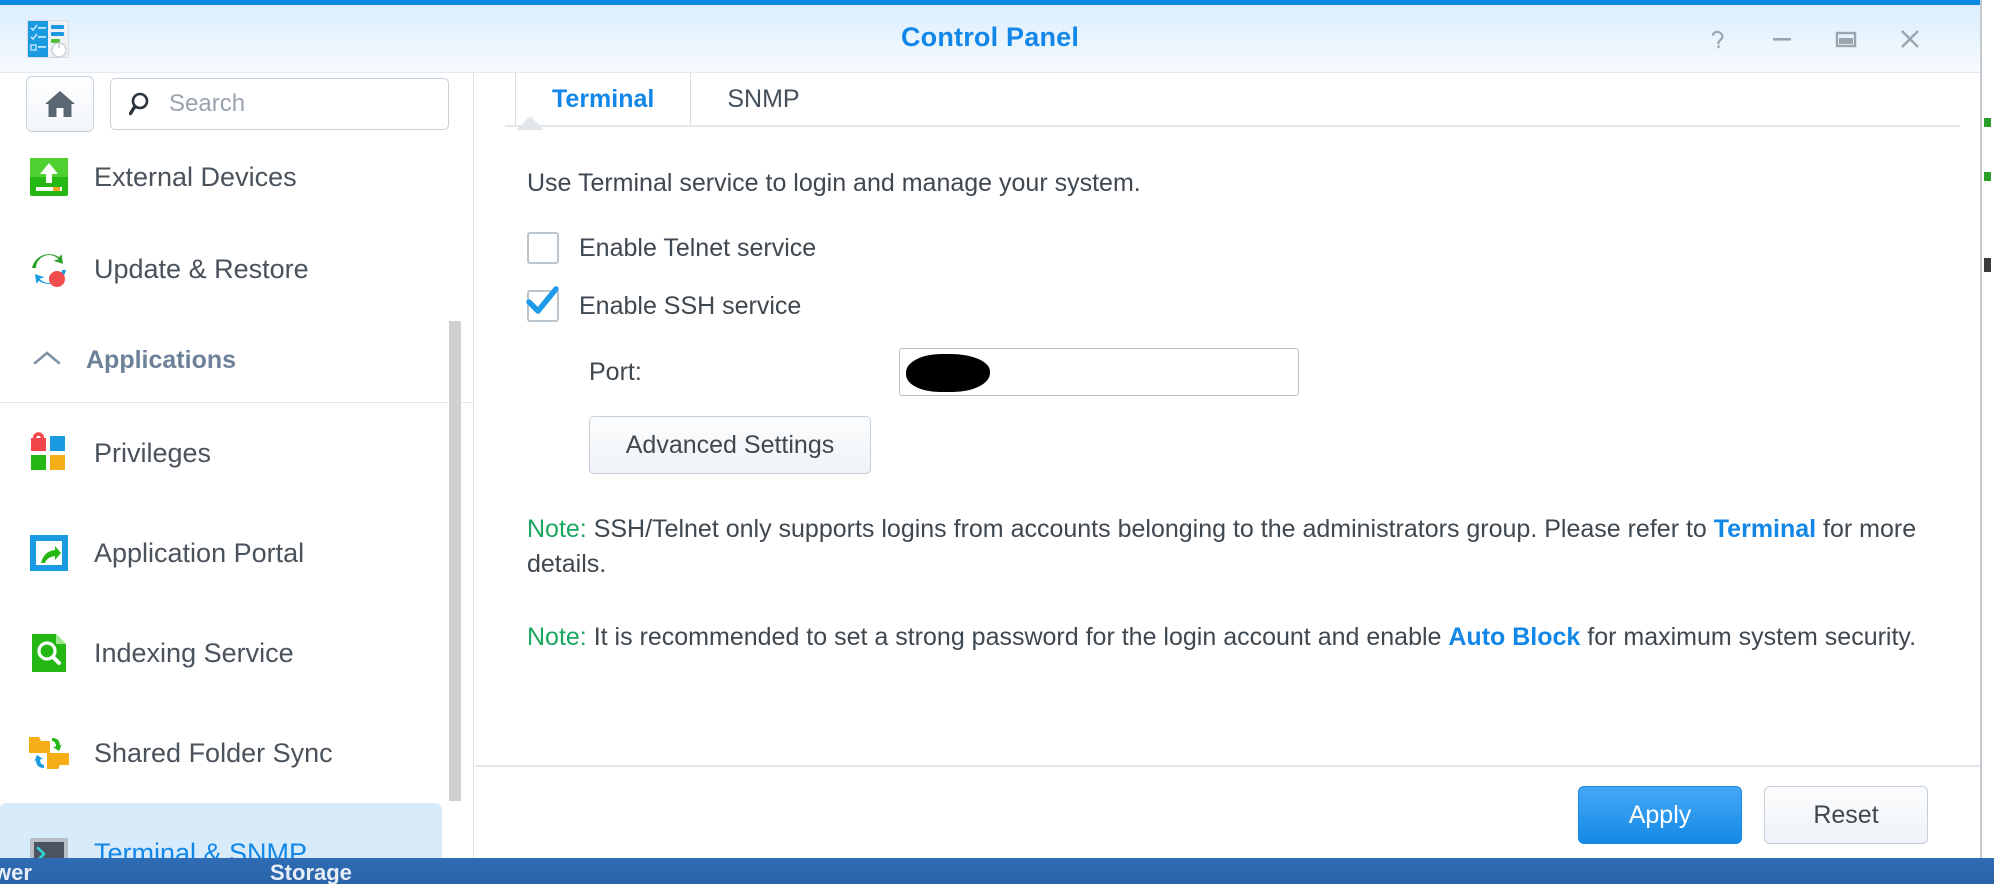  What do you see at coordinates (213, 752) in the screenshot?
I see `sidebar-item-label: Shared Folder Sync` at bounding box center [213, 752].